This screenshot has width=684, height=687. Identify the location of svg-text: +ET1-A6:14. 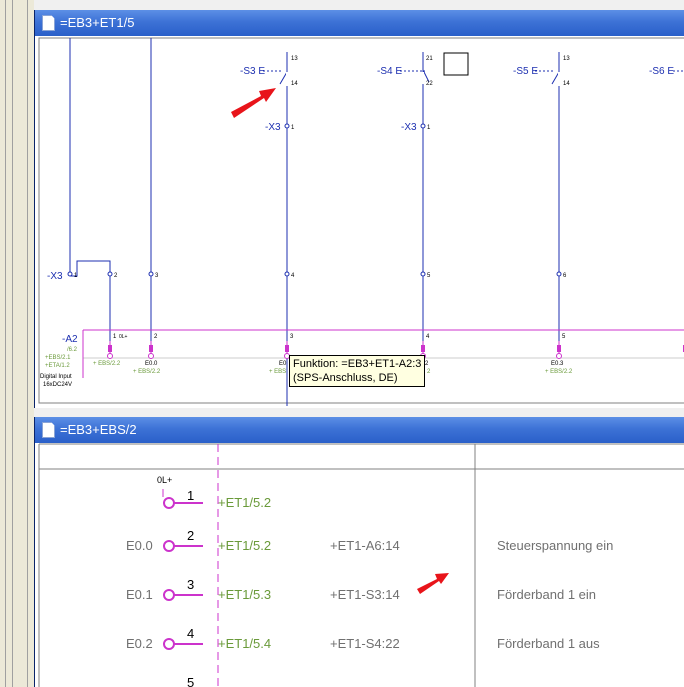
(365, 545).